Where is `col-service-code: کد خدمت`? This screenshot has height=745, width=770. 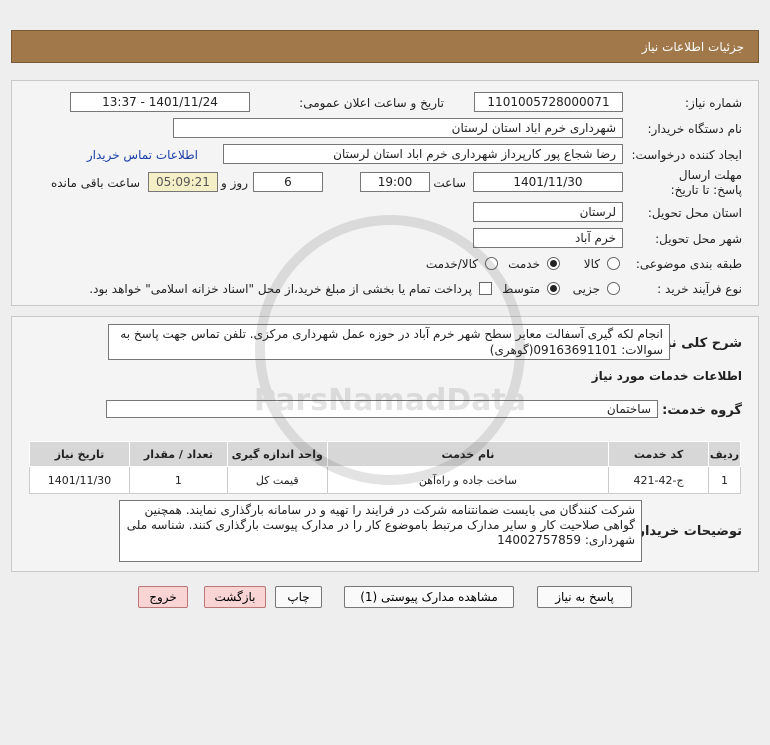
col-service-code: کد خدمت is located at coordinates (659, 454).